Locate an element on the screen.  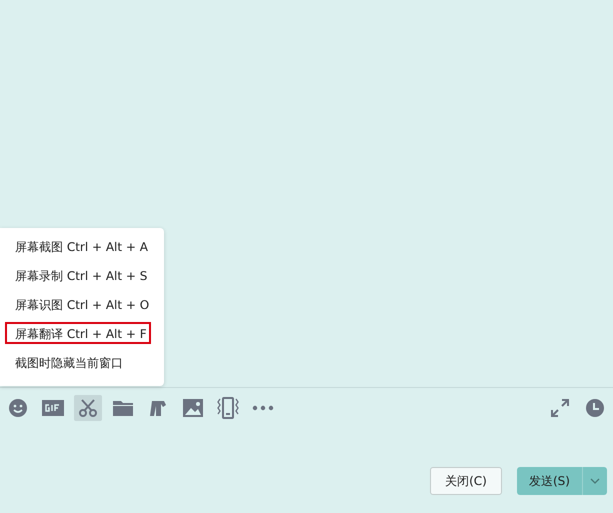
close-button: 关闭(C) is located at coordinates (466, 481).